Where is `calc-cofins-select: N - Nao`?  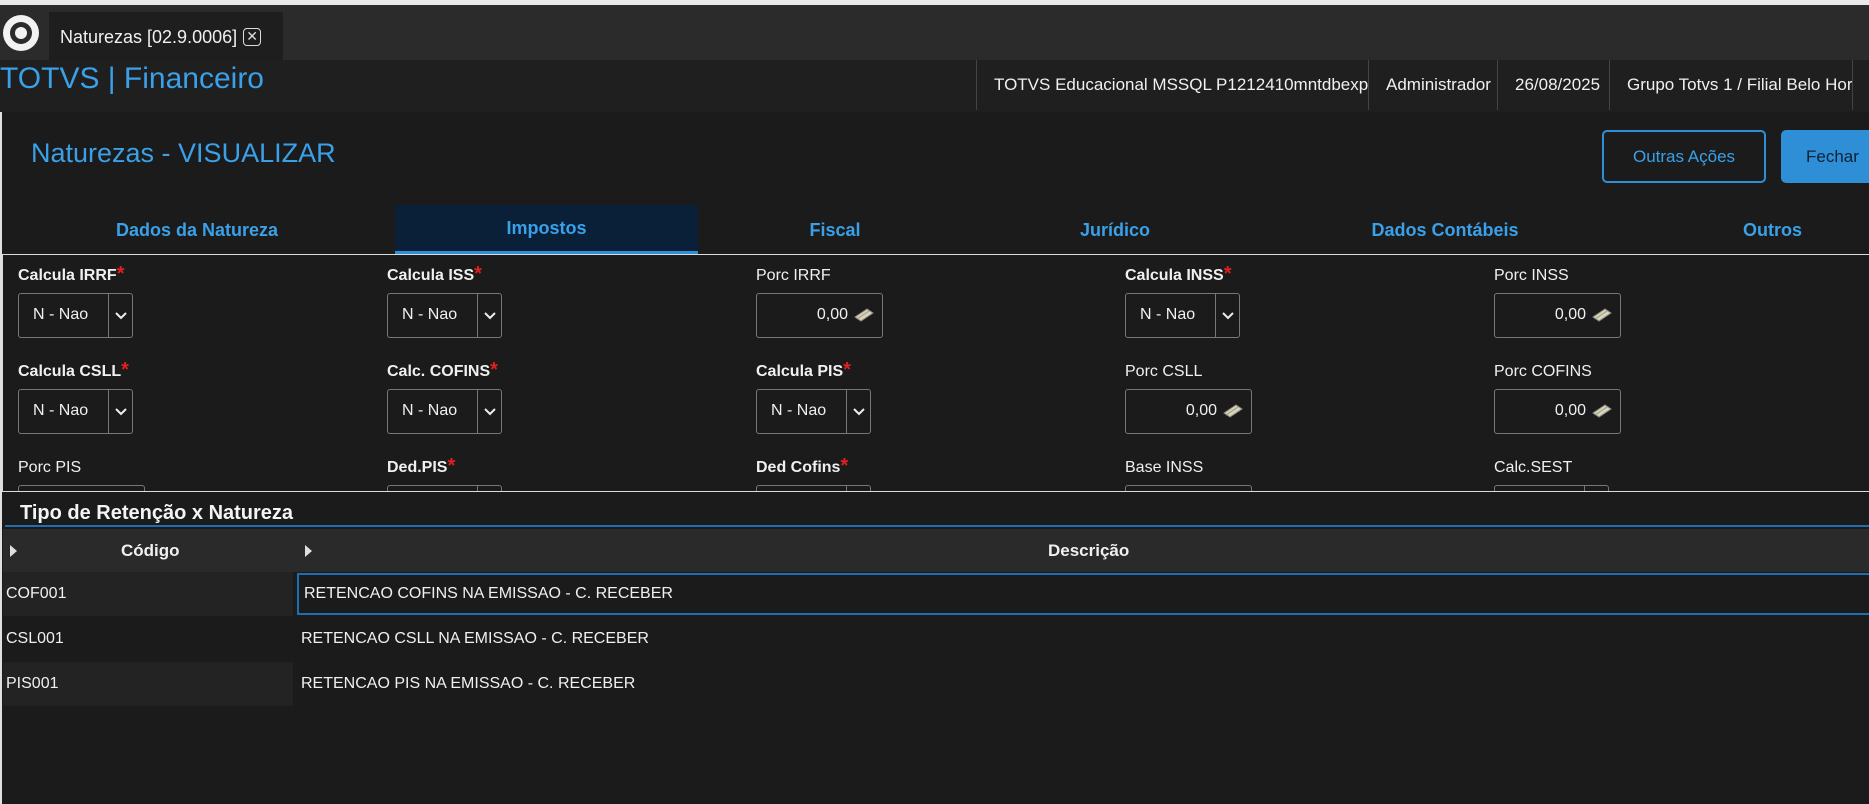
calc-cofins-select: N - Nao is located at coordinates (444, 411).